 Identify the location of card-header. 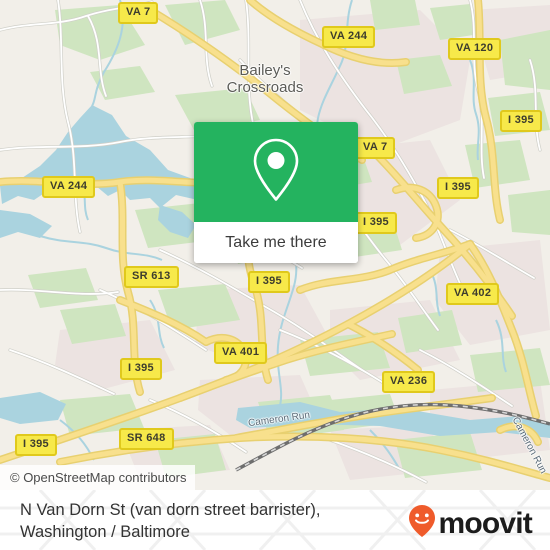
(276, 172).